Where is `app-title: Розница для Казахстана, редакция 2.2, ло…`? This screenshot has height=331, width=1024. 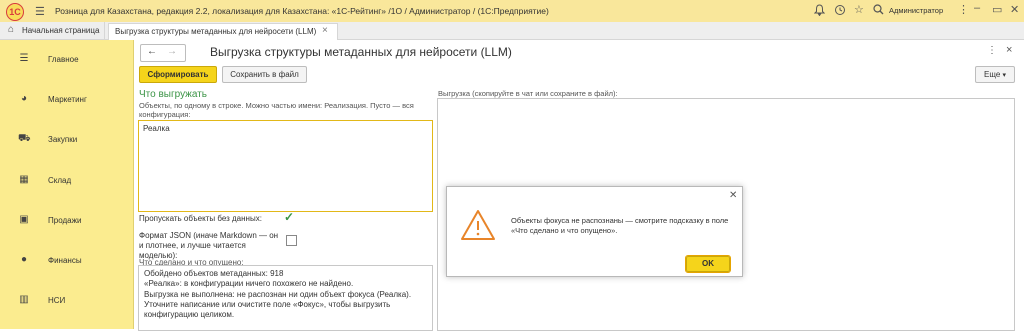
app-title: Розница для Казахстана, редакция 2.2, ло… is located at coordinates (302, 11).